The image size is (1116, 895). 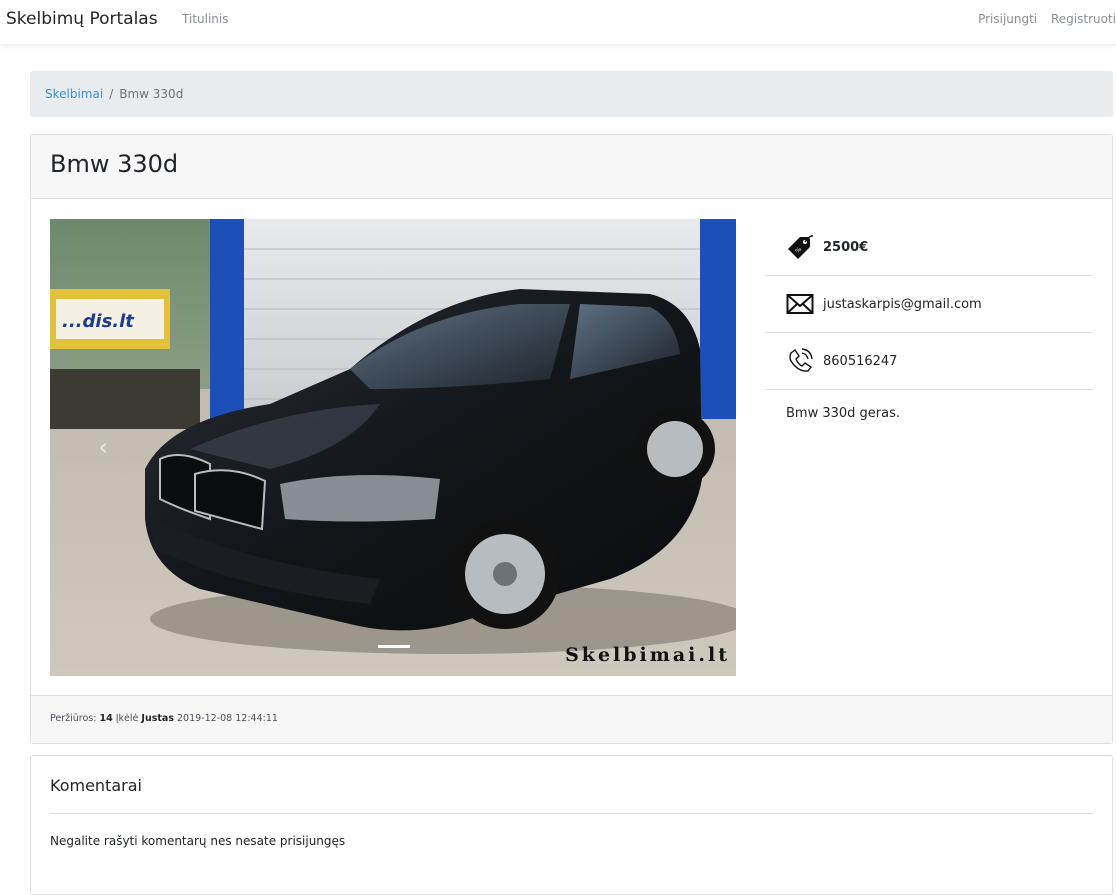 What do you see at coordinates (571, 785) in the screenshot?
I see `comments-title: Komentarai` at bounding box center [571, 785].